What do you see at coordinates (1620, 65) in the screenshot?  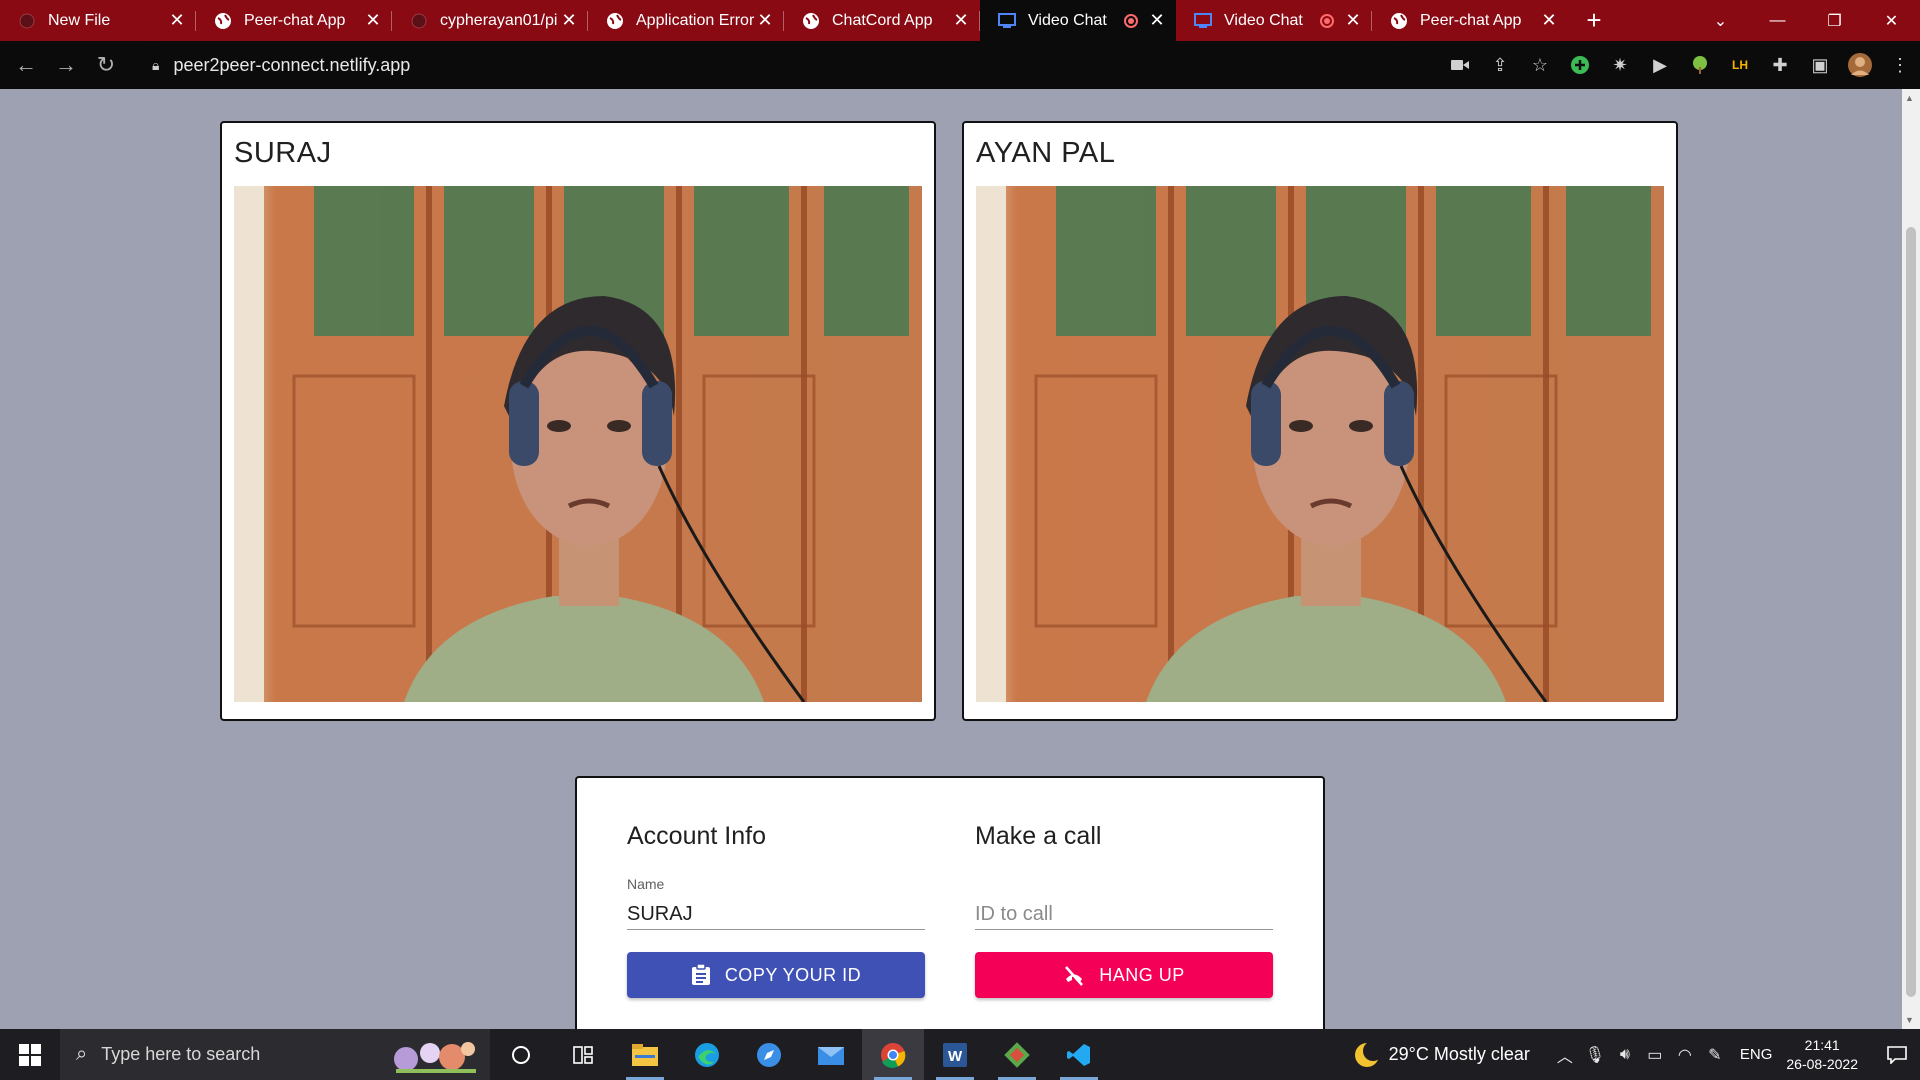 I see `gear-extension-icon: ✷` at bounding box center [1620, 65].